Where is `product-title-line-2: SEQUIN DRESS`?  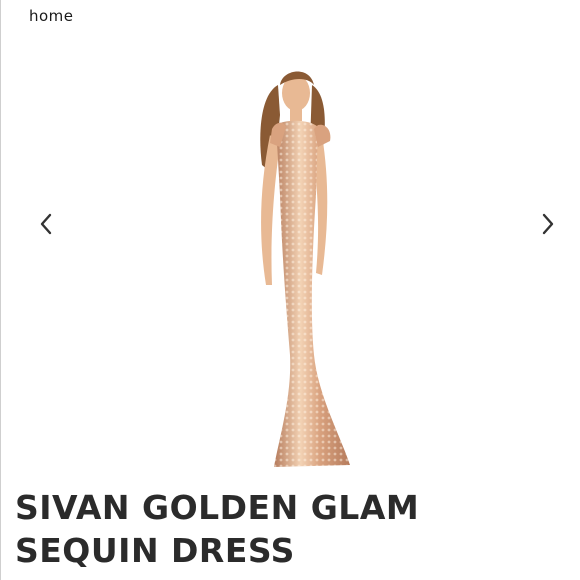
product-title-line-2: SEQUIN DRESS is located at coordinates (155, 550).